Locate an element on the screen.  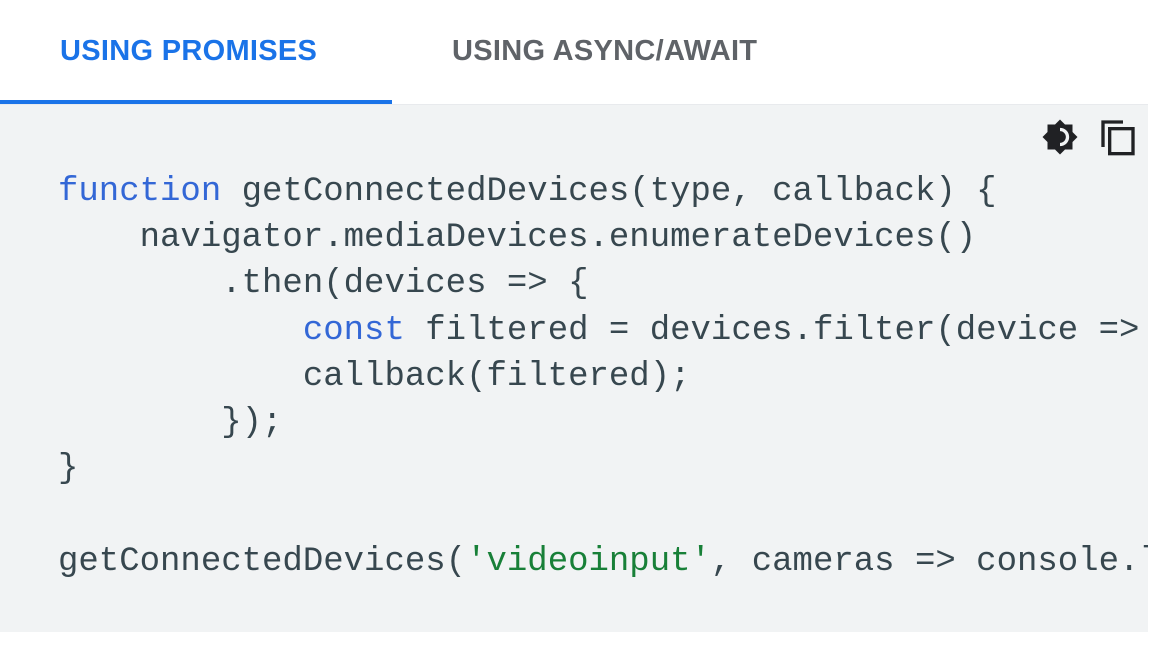
code-line: } is located at coordinates (68, 469).